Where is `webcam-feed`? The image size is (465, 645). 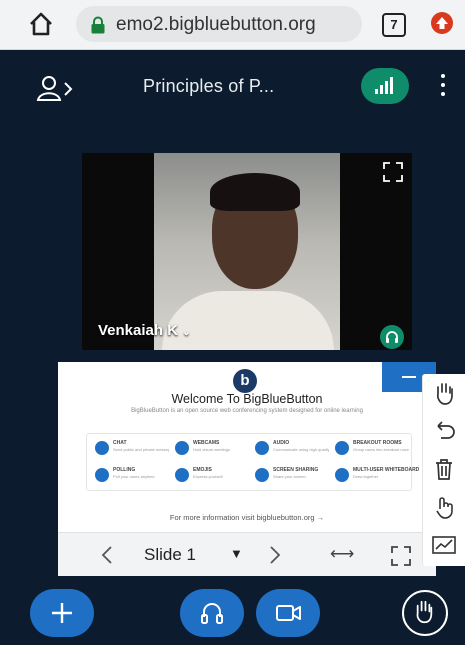 webcam-feed is located at coordinates (247, 251).